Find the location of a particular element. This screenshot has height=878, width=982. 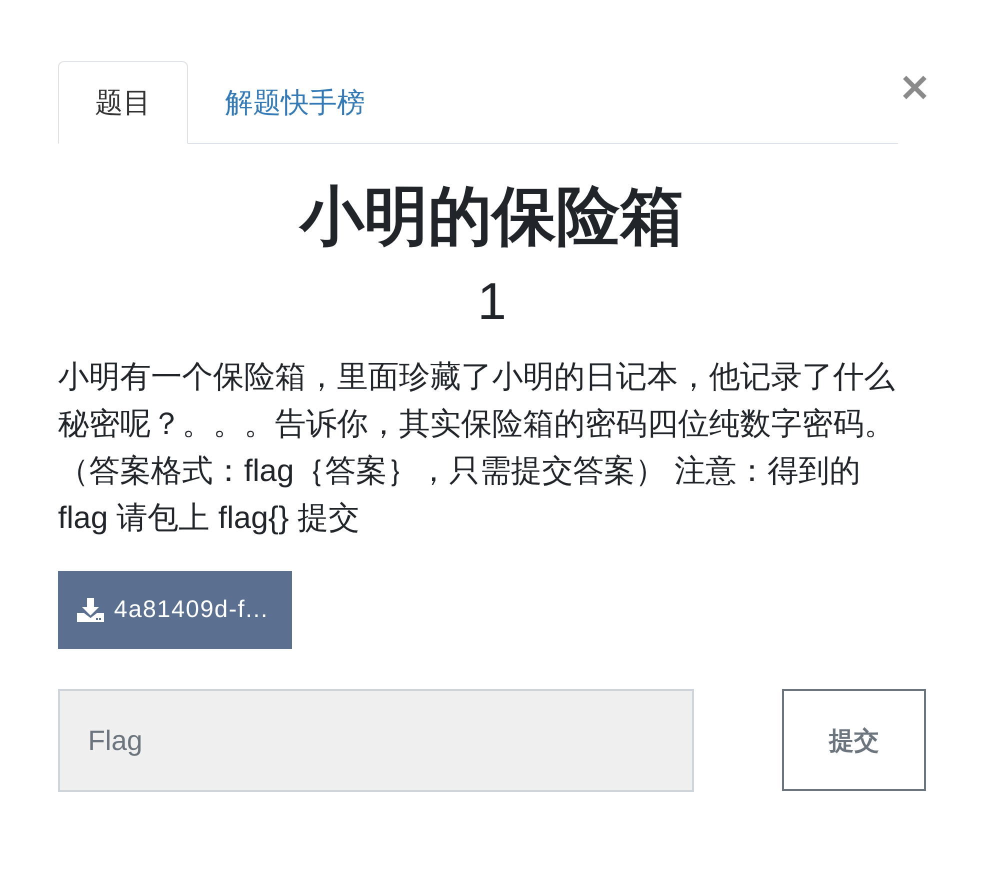

tab: 解题快手榜 is located at coordinates (295, 102).